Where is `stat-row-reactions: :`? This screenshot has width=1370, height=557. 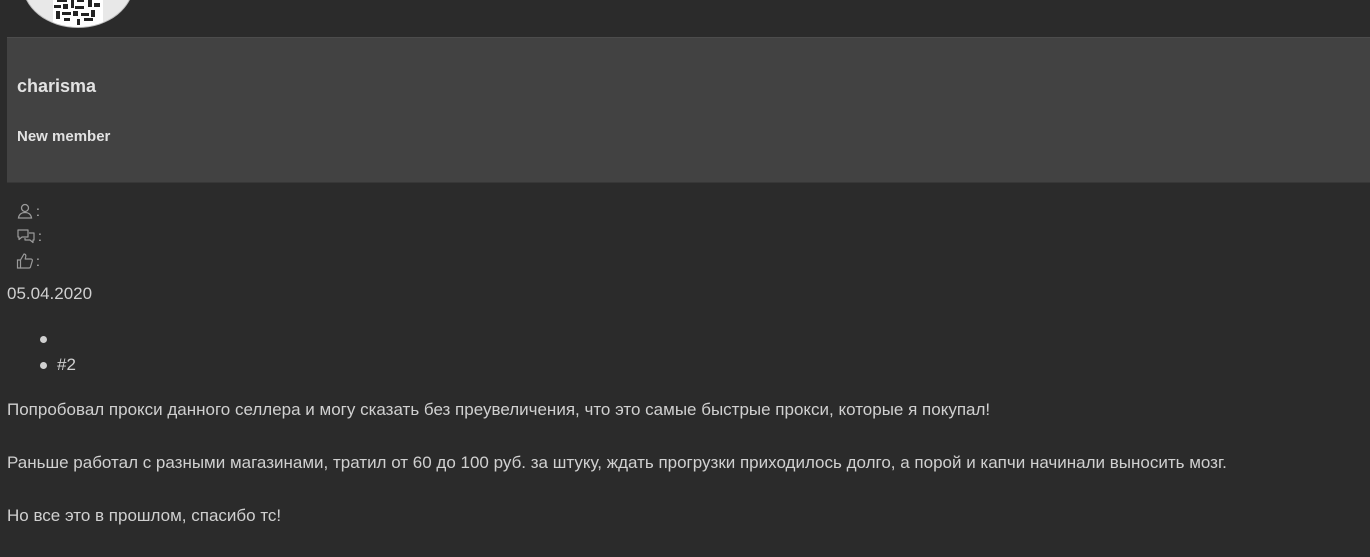 stat-row-reactions: : is located at coordinates (29, 260).